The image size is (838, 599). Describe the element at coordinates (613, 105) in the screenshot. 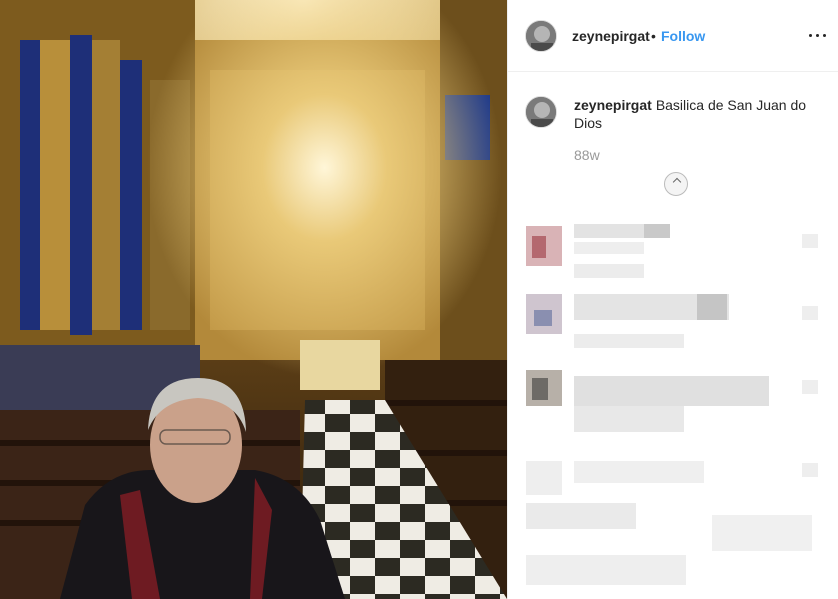

I see `caption-username: zeynepirgat` at that location.